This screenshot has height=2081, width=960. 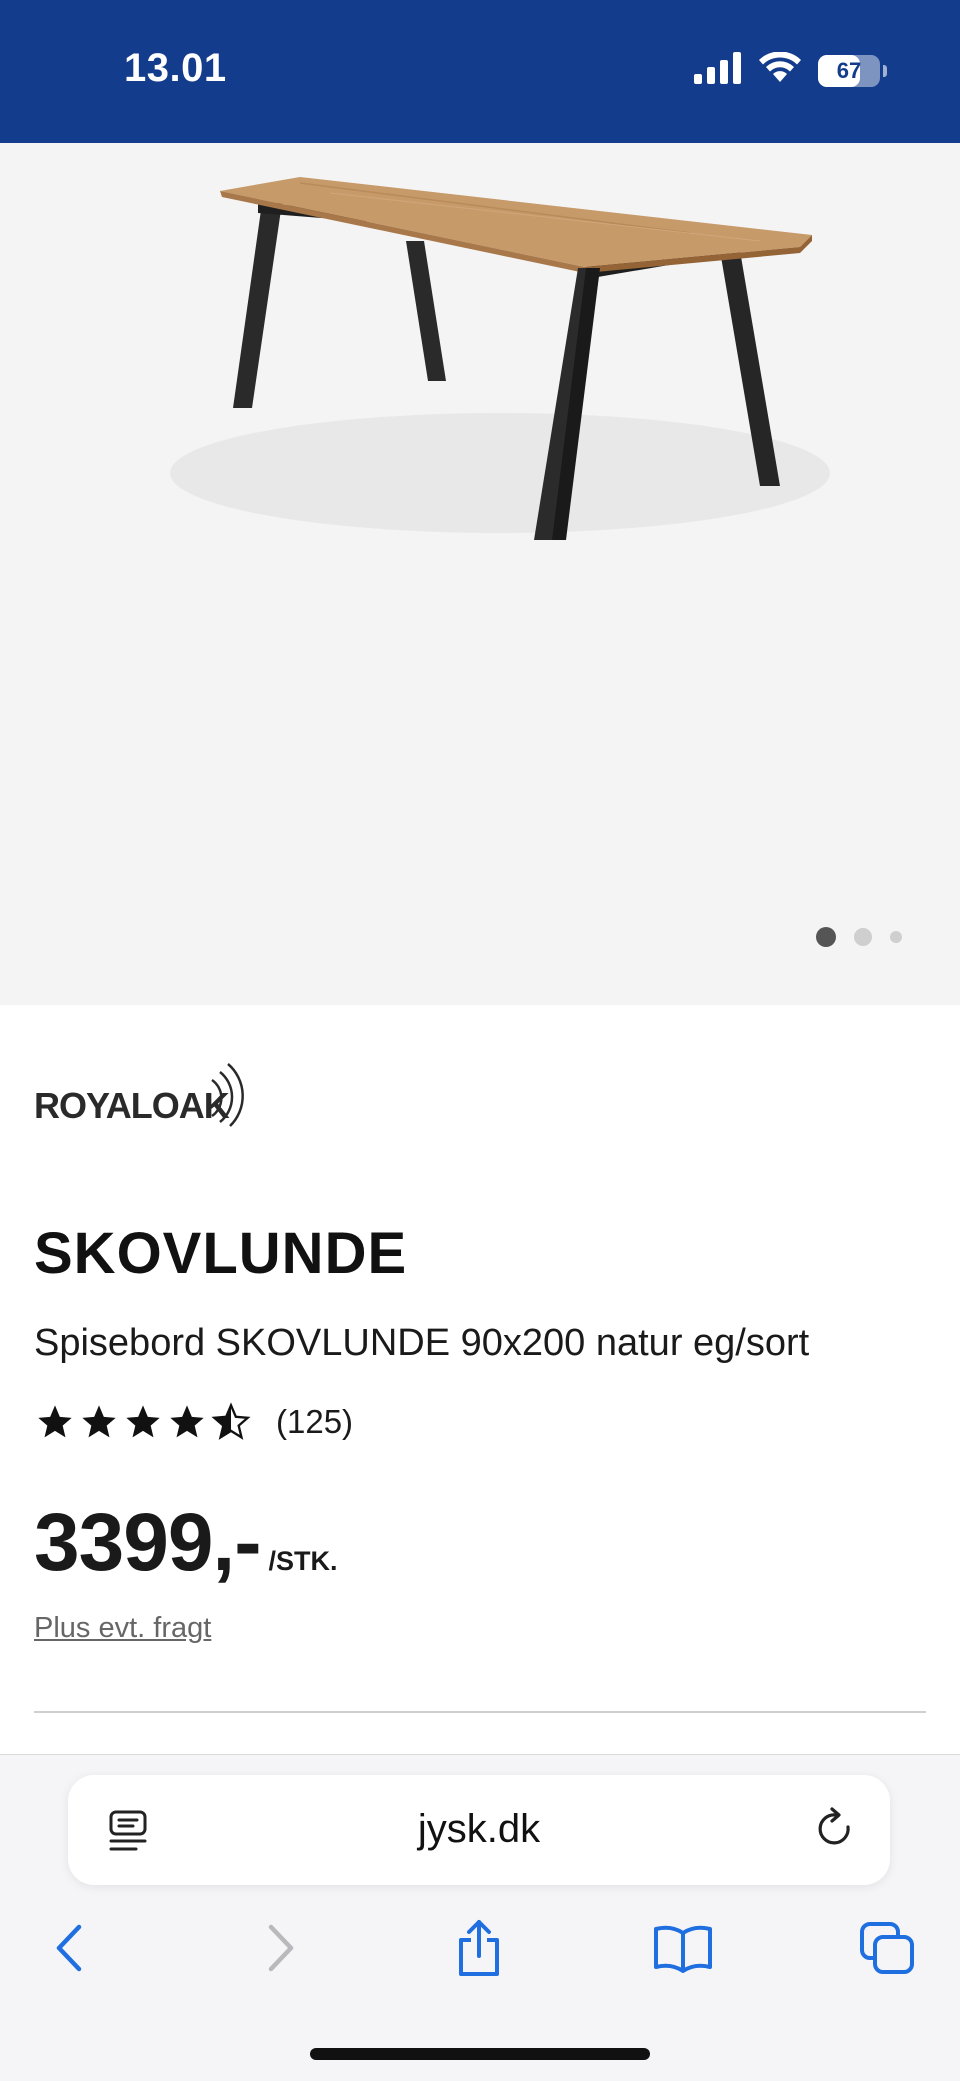 I want to click on product-description: Spisebord SKOVLUNDE 90x200 natur eg/sort, so click(x=422, y=1343).